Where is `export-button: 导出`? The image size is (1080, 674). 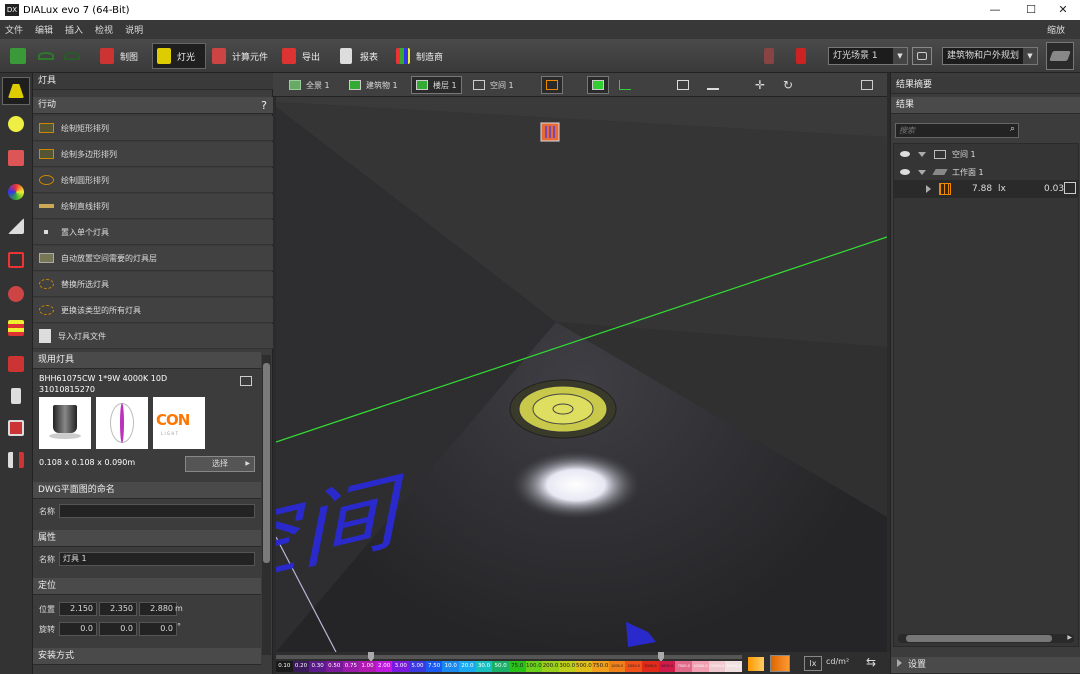
export-button: 导出 is located at coordinates (306, 56).